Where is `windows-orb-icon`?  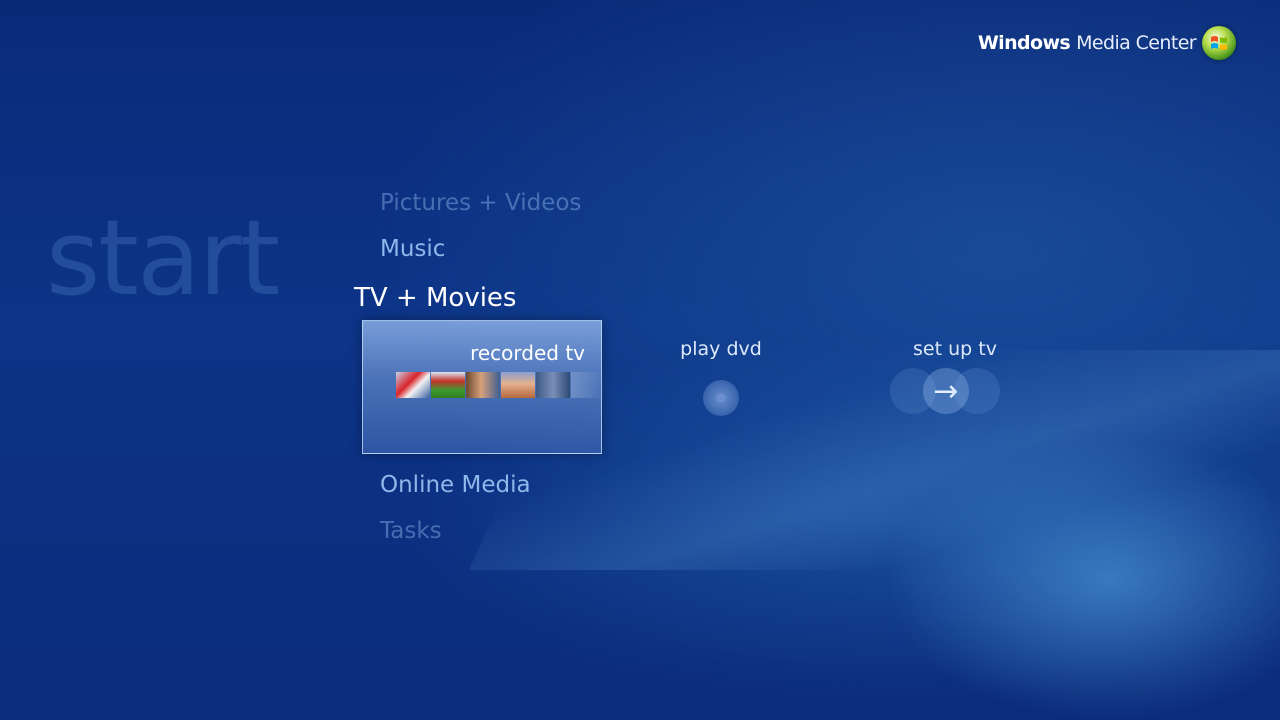 windows-orb-icon is located at coordinates (1219, 43).